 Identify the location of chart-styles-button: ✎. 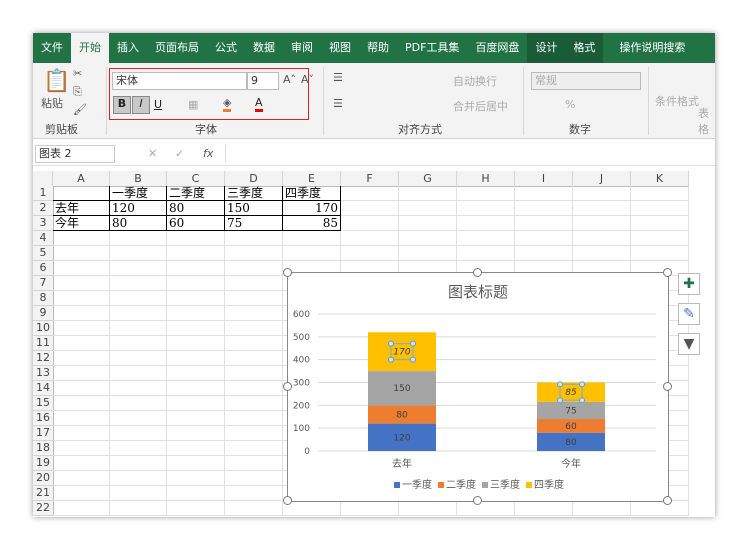
(689, 314).